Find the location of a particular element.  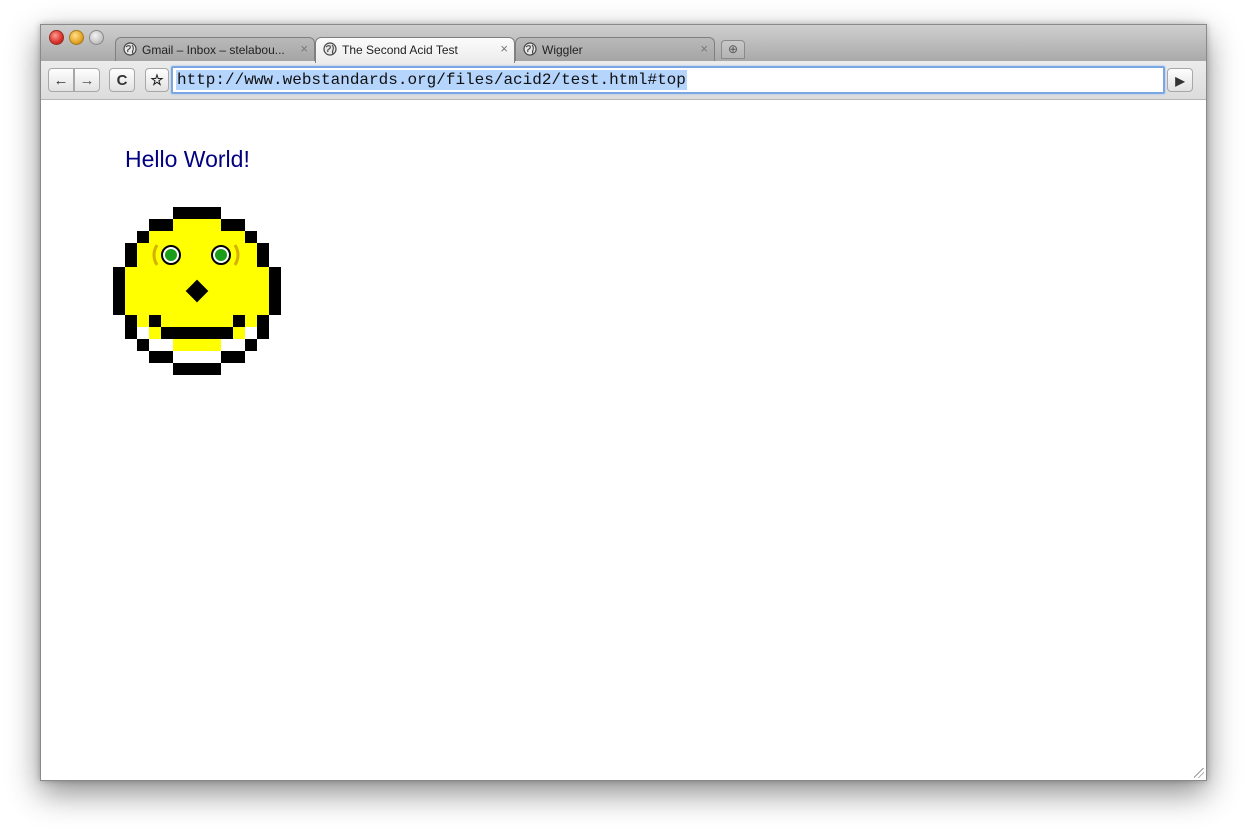

resize-grip-icon is located at coordinates (1199, 773).